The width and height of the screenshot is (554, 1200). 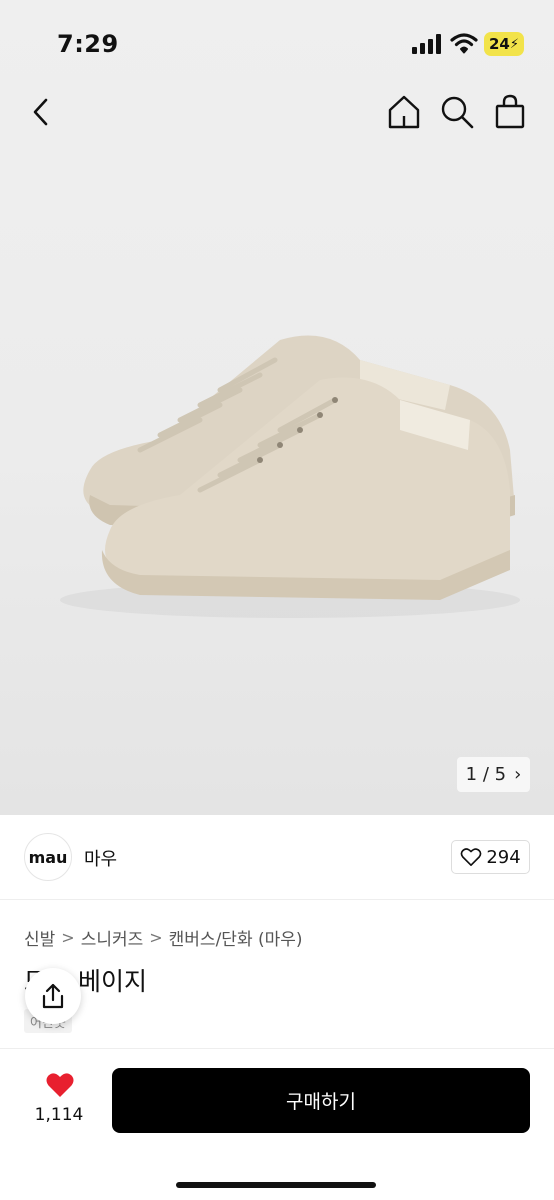 What do you see at coordinates (518, 774) in the screenshot?
I see `chevron-right-icon: ›` at bounding box center [518, 774].